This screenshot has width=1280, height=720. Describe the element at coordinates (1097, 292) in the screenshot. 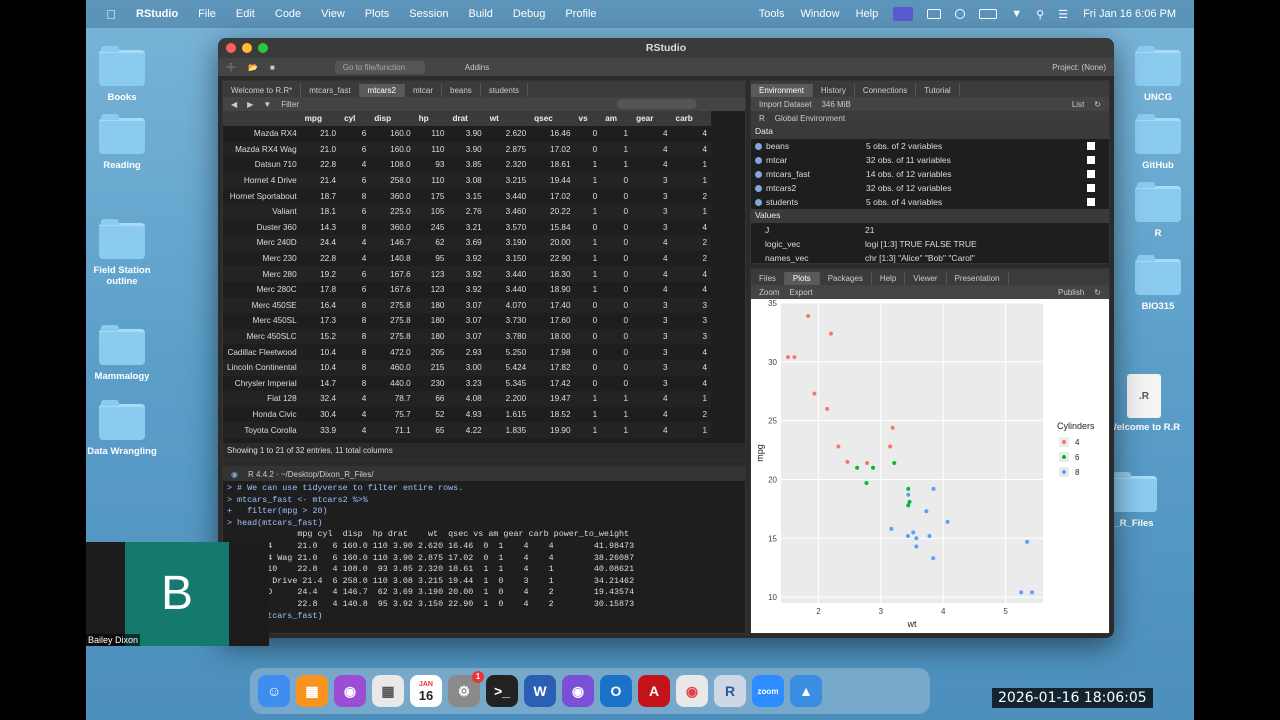

I see `refresh-plot-icon: ↻` at that location.